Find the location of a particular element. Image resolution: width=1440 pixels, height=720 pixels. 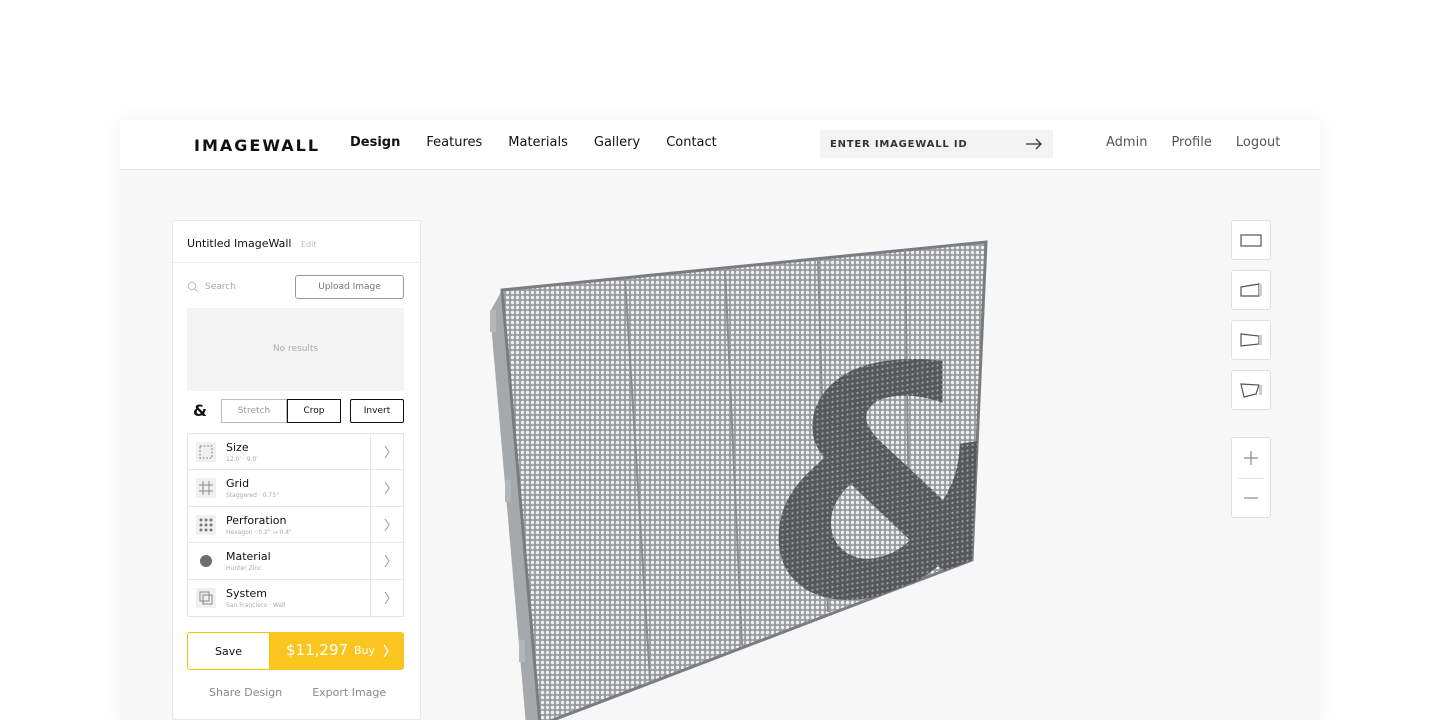

account-nav: Admin Profile Logout is located at coordinates (1193, 142).